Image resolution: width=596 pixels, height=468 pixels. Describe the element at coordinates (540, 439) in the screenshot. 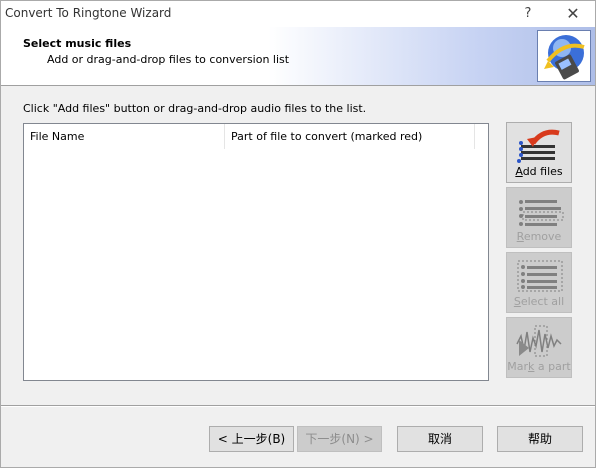

I see `help-button: 帮助` at that location.